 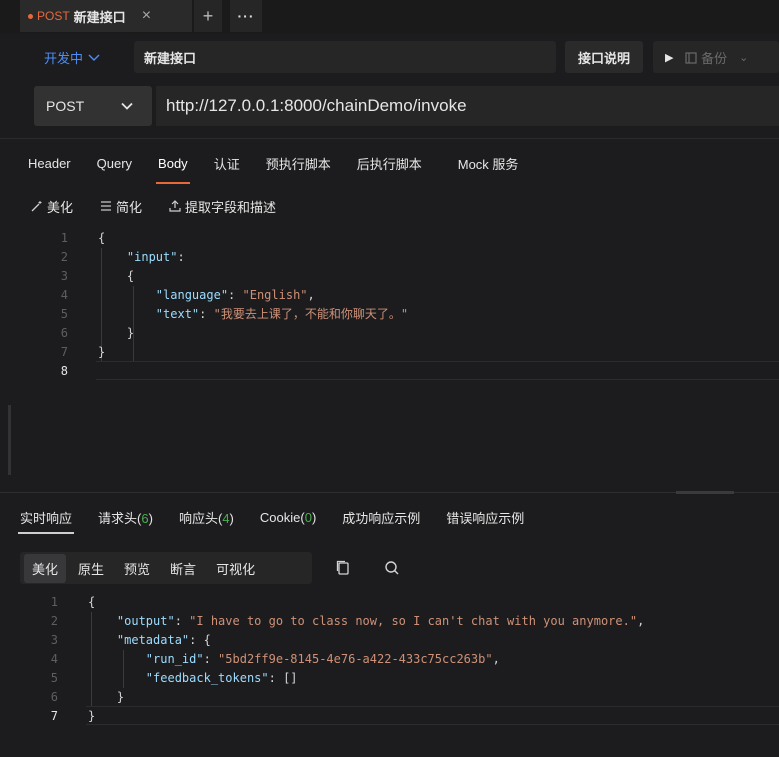 I want to click on tab-mock: Mock 服务, so click(x=488, y=165).